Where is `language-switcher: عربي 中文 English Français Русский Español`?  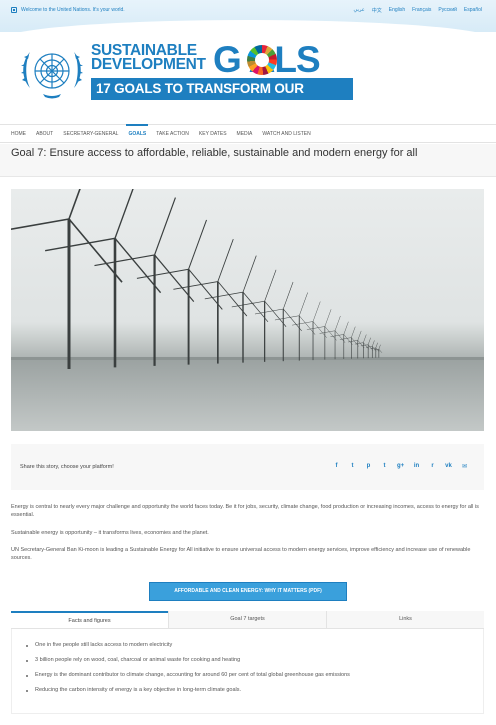
language-switcher: عربي 中文 English Français Русский Español is located at coordinates (417, 10).